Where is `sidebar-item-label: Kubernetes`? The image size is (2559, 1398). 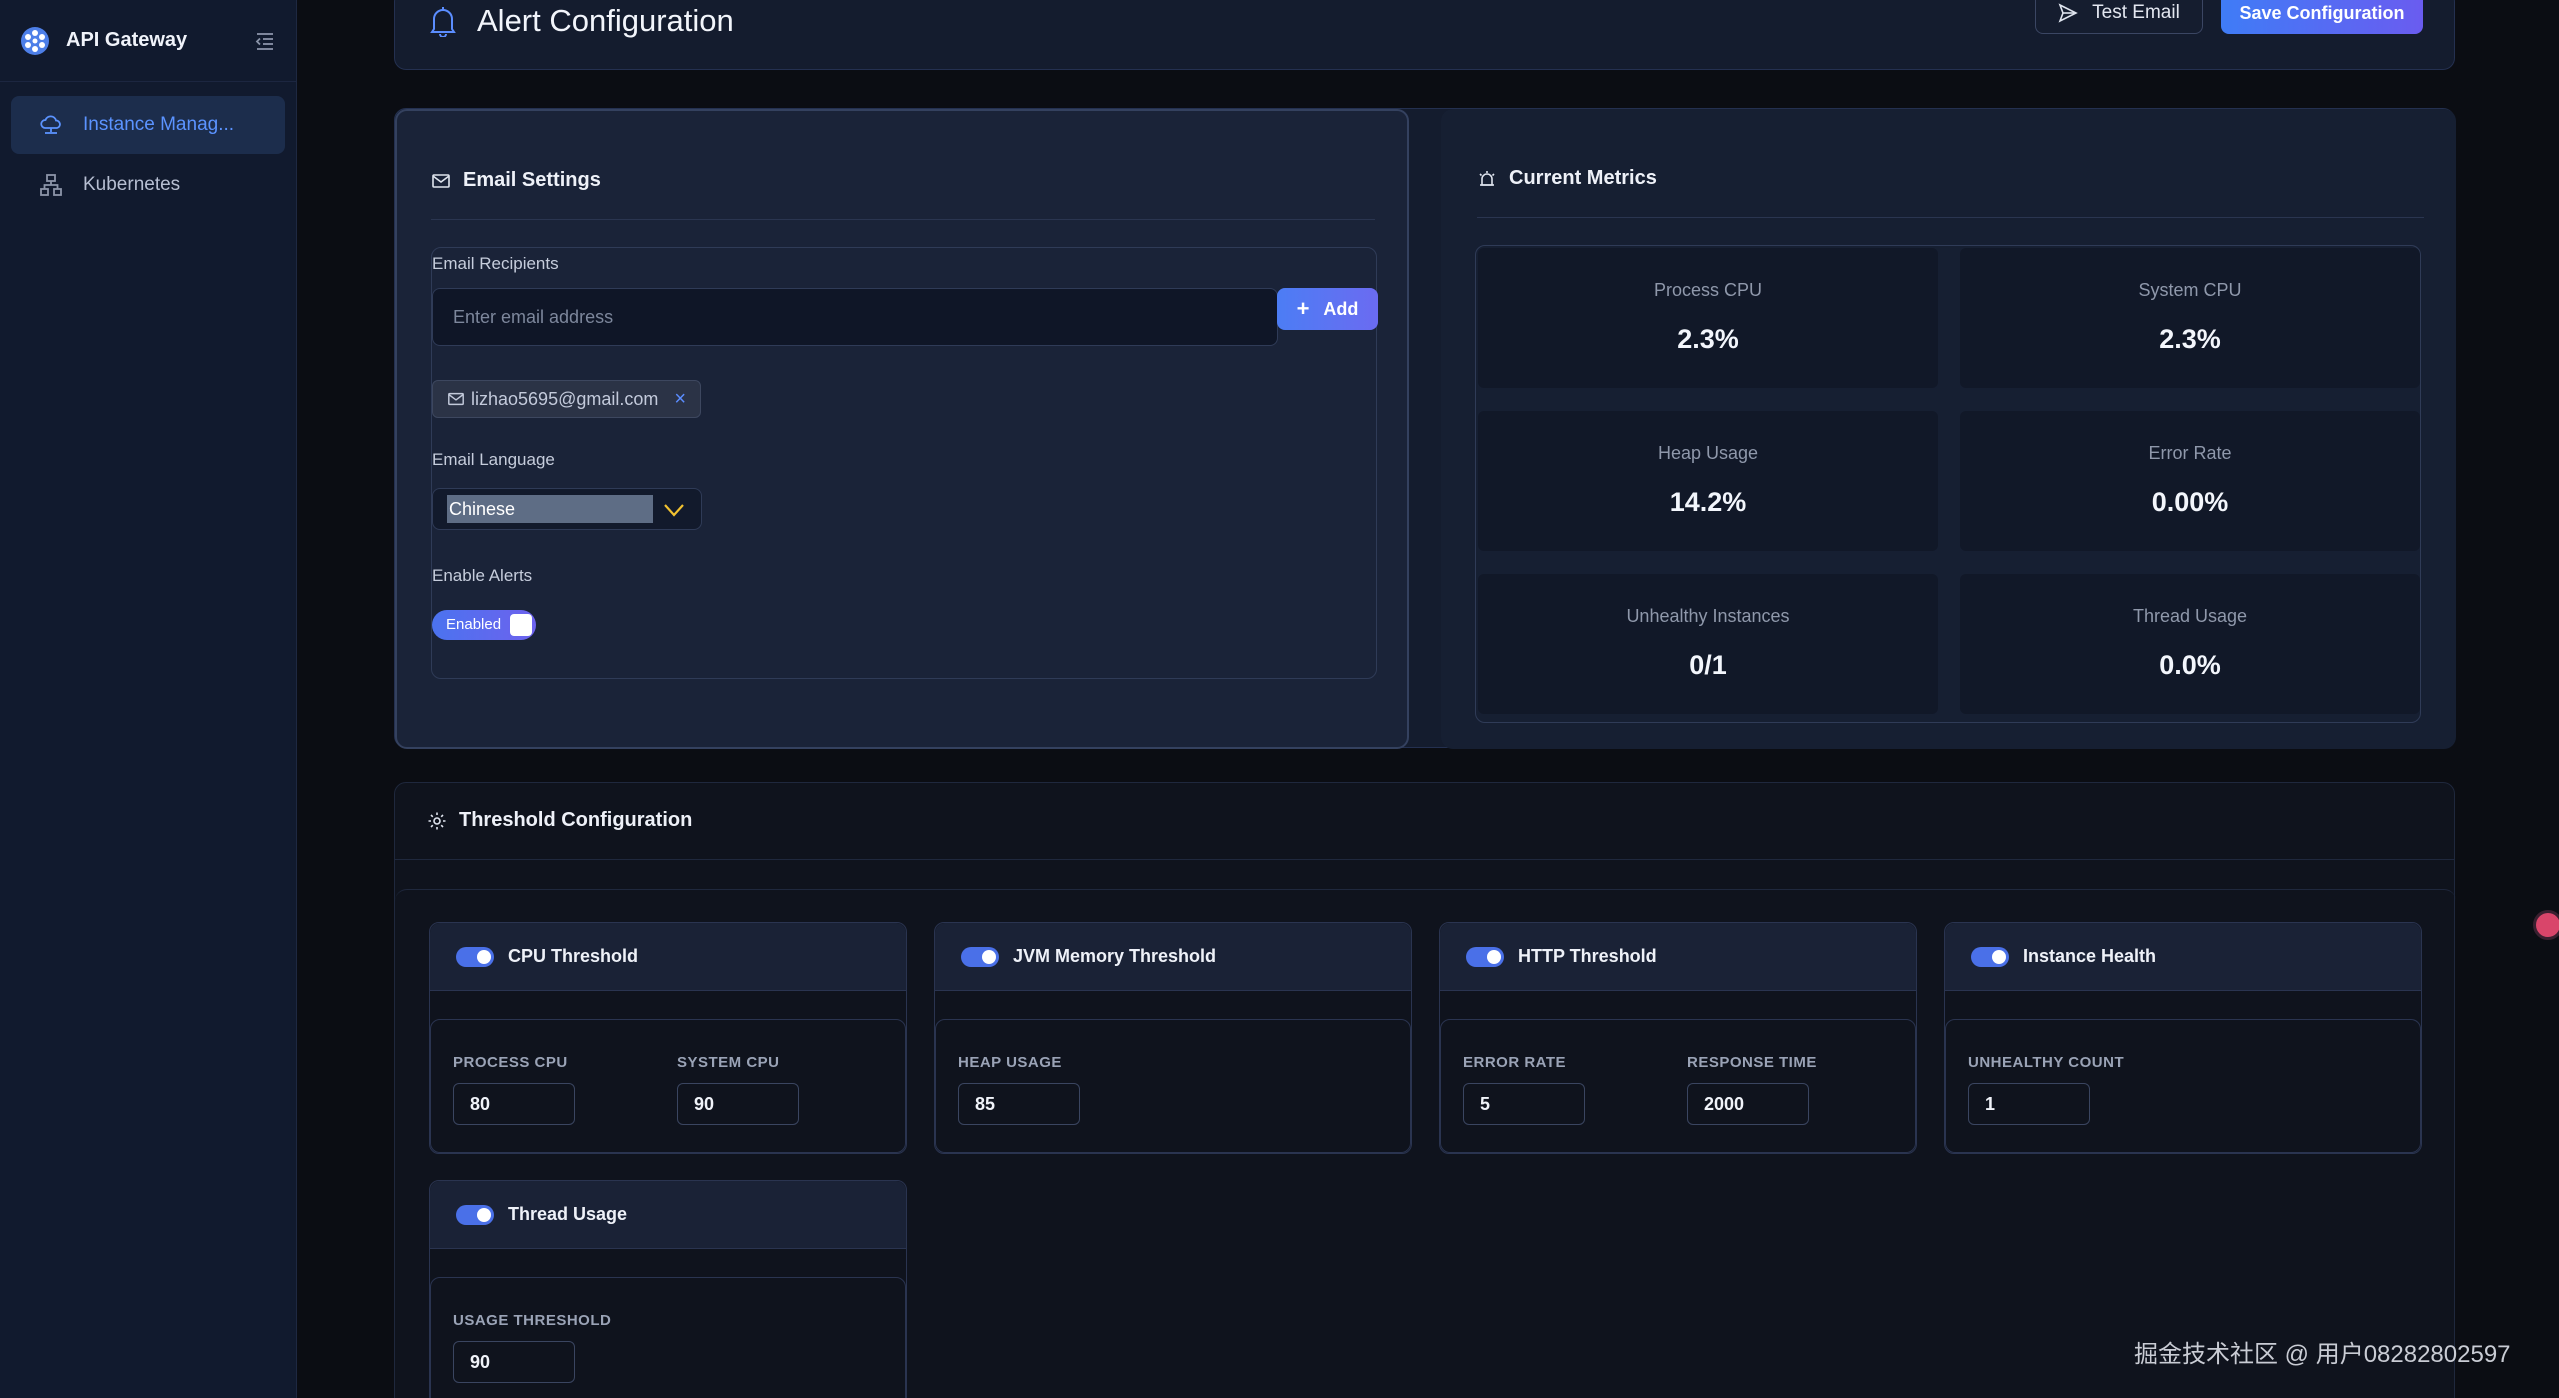 sidebar-item-label: Kubernetes is located at coordinates (132, 184).